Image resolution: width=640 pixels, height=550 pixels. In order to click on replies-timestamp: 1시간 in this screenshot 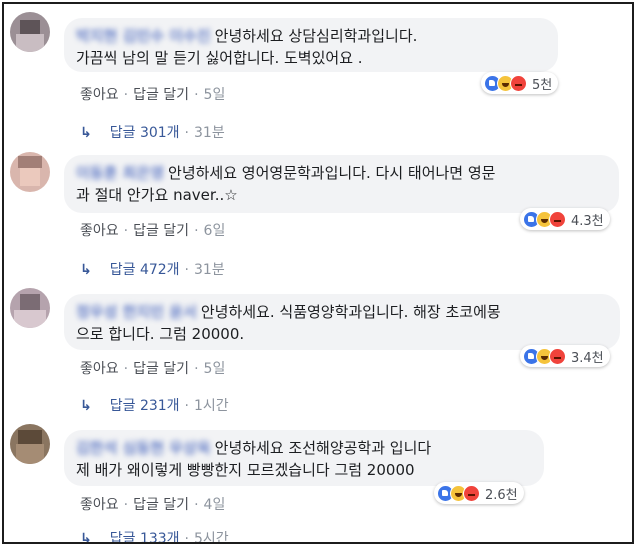, I will do `click(211, 406)`.